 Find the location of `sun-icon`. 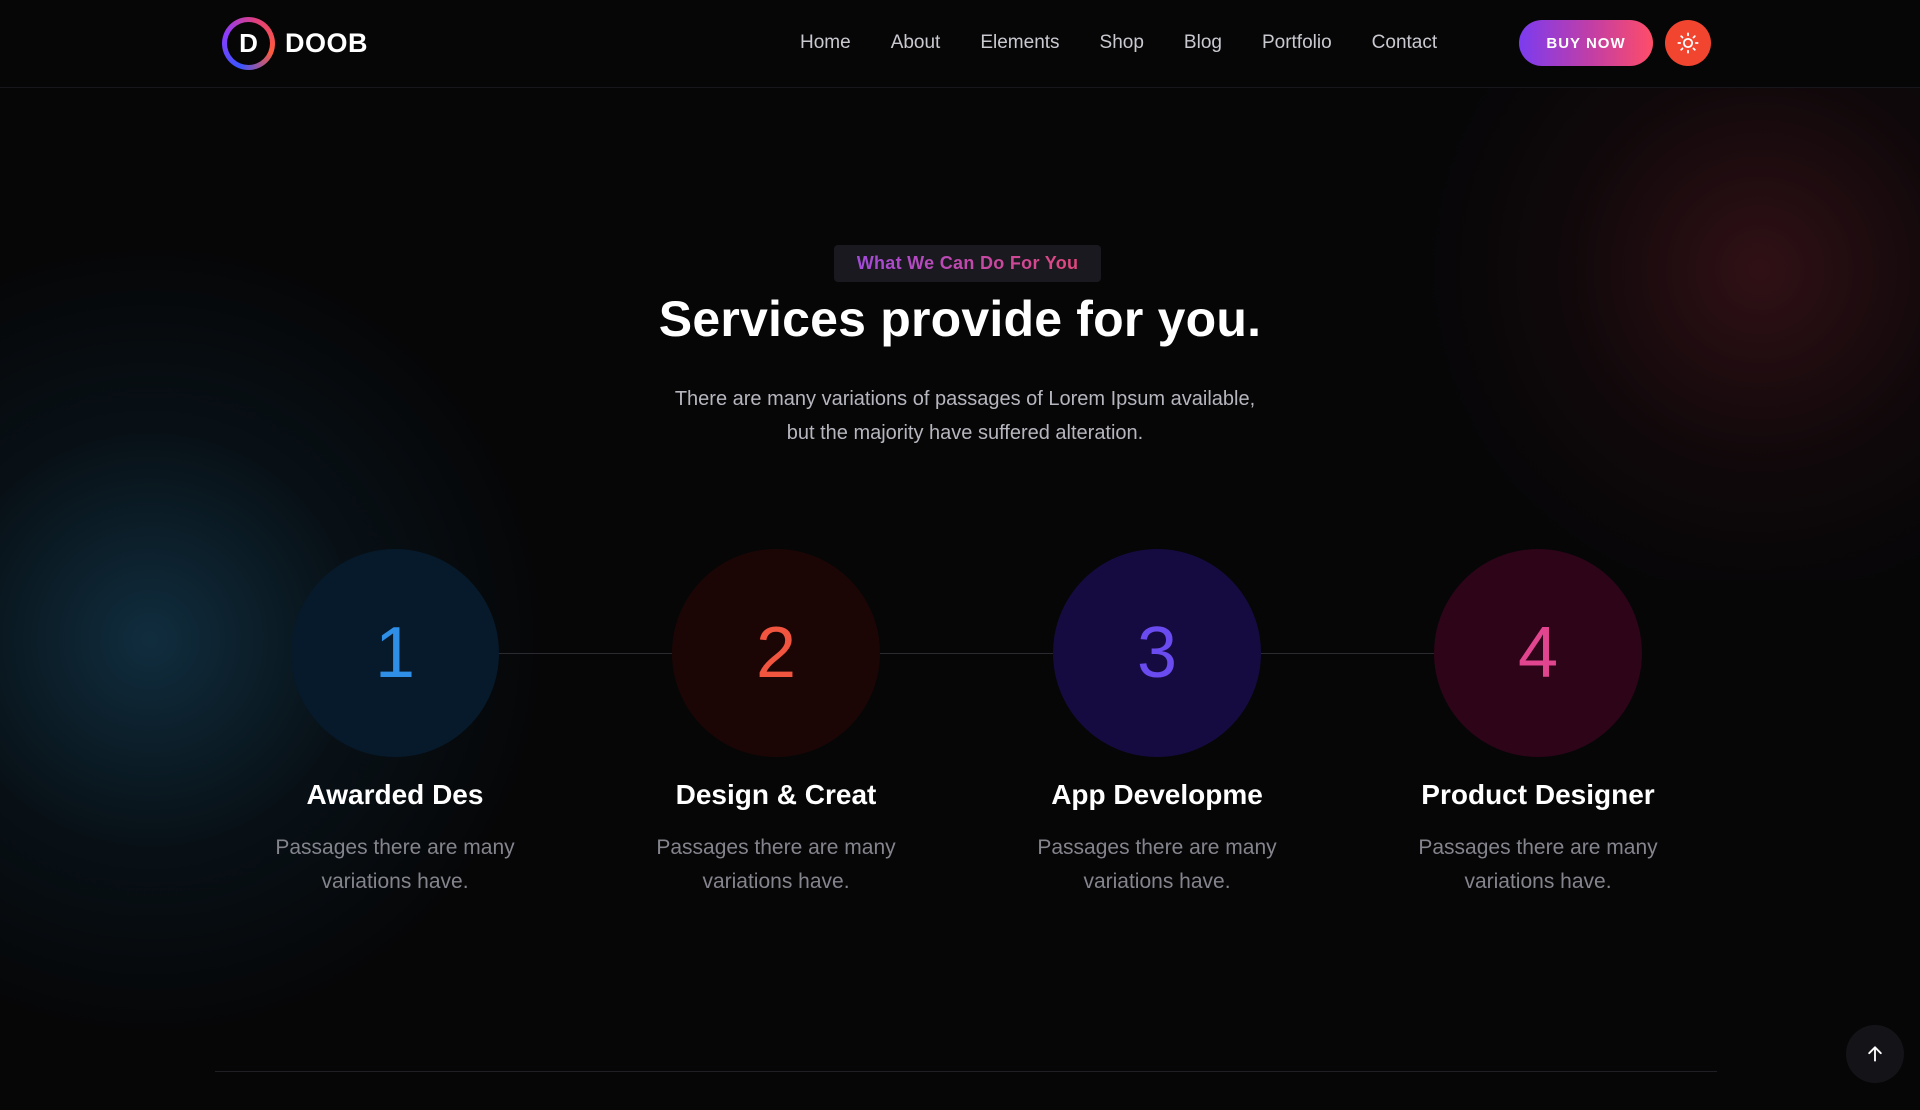

sun-icon is located at coordinates (1688, 43).